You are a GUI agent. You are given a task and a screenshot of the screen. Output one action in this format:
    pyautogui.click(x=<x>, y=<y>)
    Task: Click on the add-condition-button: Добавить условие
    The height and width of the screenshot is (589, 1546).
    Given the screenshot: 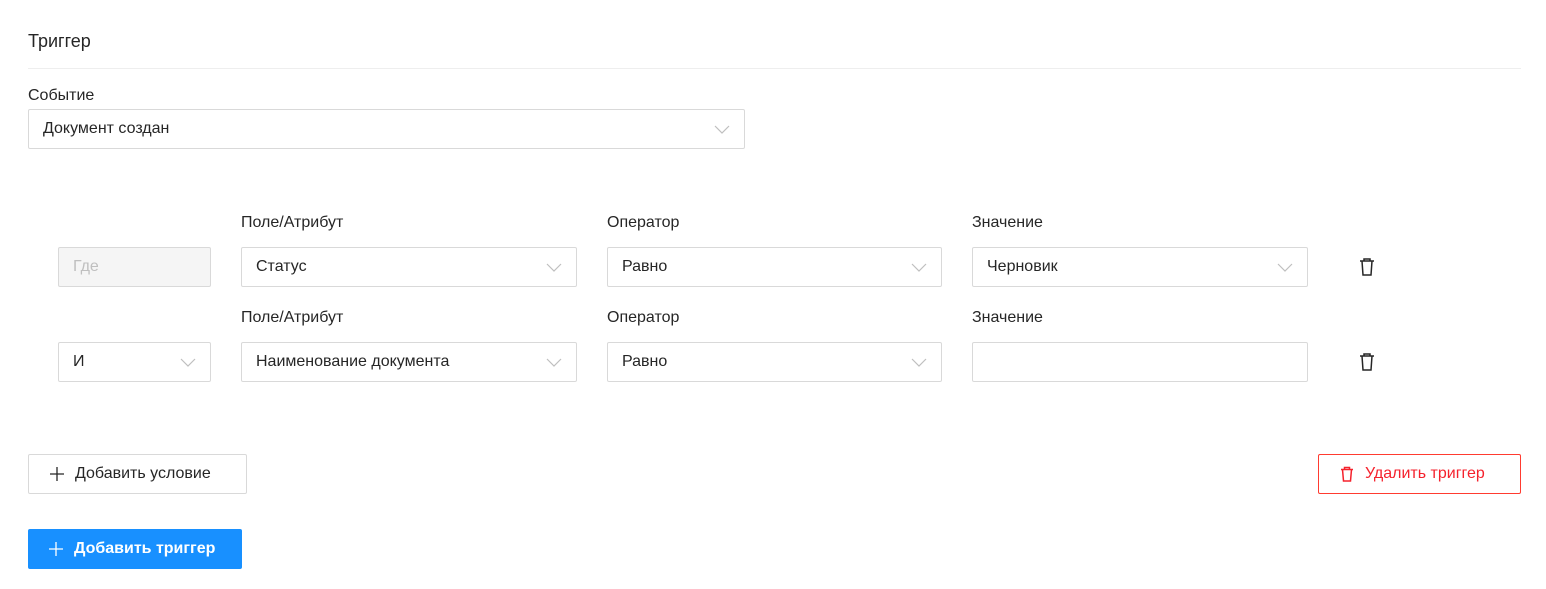 What is the action you would take?
    pyautogui.click(x=137, y=474)
    